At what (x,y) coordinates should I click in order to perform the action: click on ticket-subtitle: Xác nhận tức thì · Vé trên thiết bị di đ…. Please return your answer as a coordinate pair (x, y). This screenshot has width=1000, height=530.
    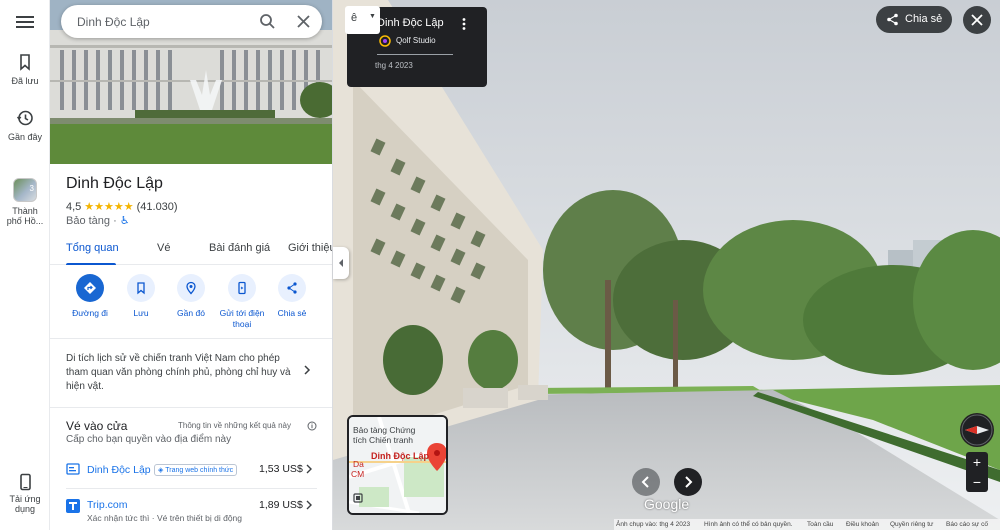
    Looking at the image, I should click on (165, 518).